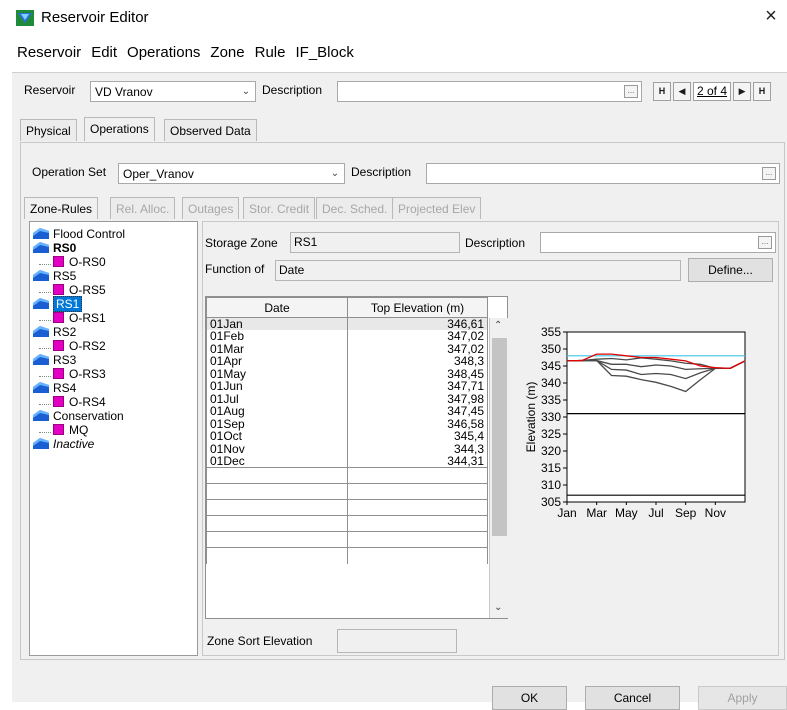  What do you see at coordinates (417, 398) in the screenshot?
I see `top-elevation-cell: 347,98` at bounding box center [417, 398].